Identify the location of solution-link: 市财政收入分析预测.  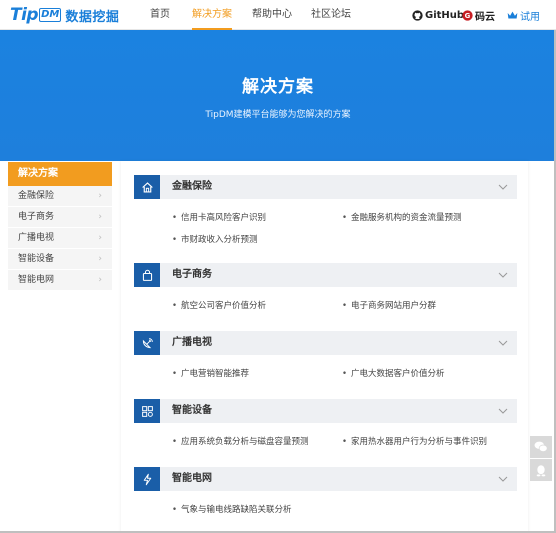
(215, 239).